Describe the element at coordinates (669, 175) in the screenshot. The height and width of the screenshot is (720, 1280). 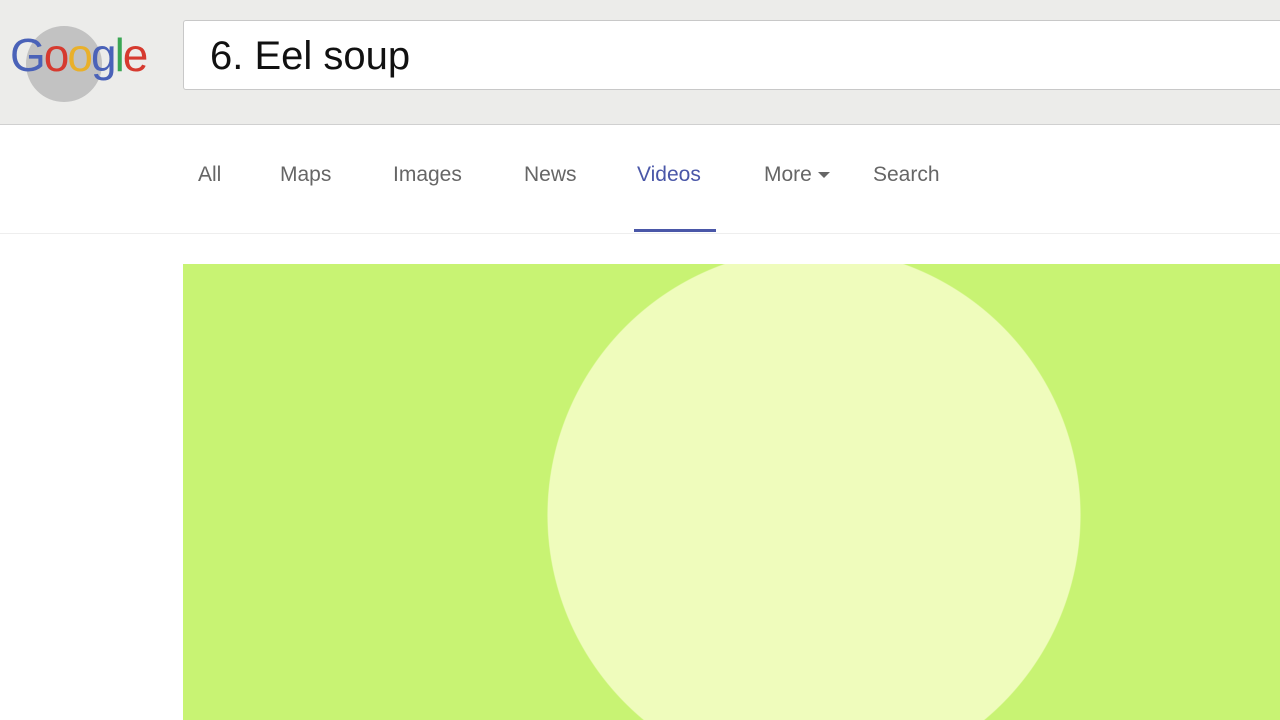
I see `tab-videos: Videos` at that location.